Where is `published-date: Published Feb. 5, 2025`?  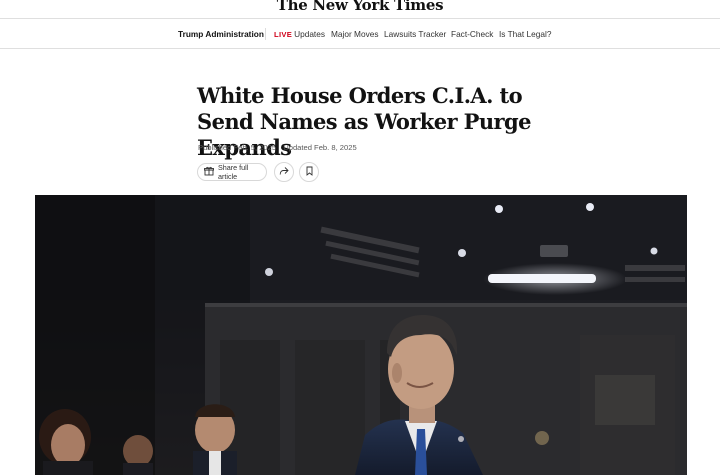 published-date: Published Feb. 5, 2025 is located at coordinates (237, 147).